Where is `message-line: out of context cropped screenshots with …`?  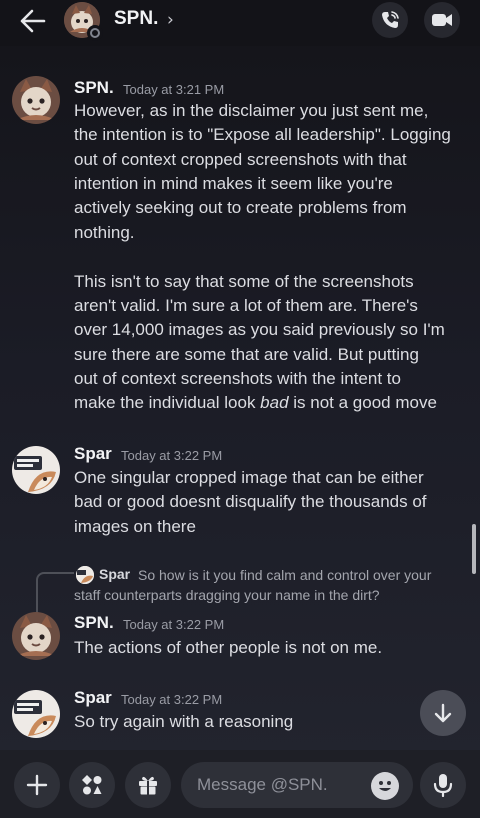 message-line: out of context cropped screenshots with … is located at coordinates (240, 159).